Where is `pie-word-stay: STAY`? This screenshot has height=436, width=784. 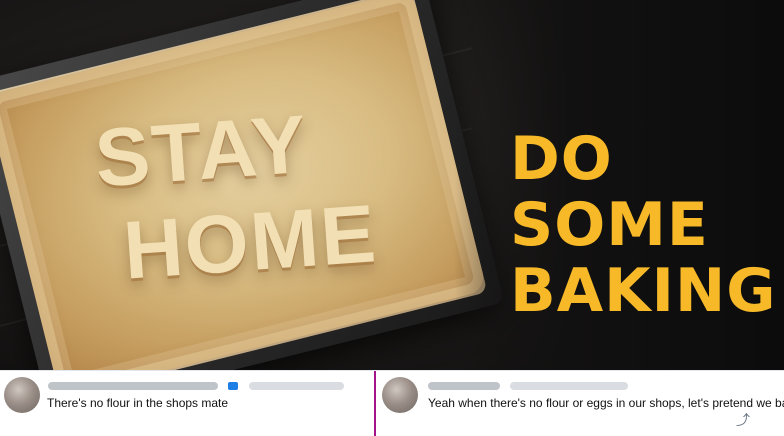 pie-word-stay: STAY is located at coordinates (202, 151).